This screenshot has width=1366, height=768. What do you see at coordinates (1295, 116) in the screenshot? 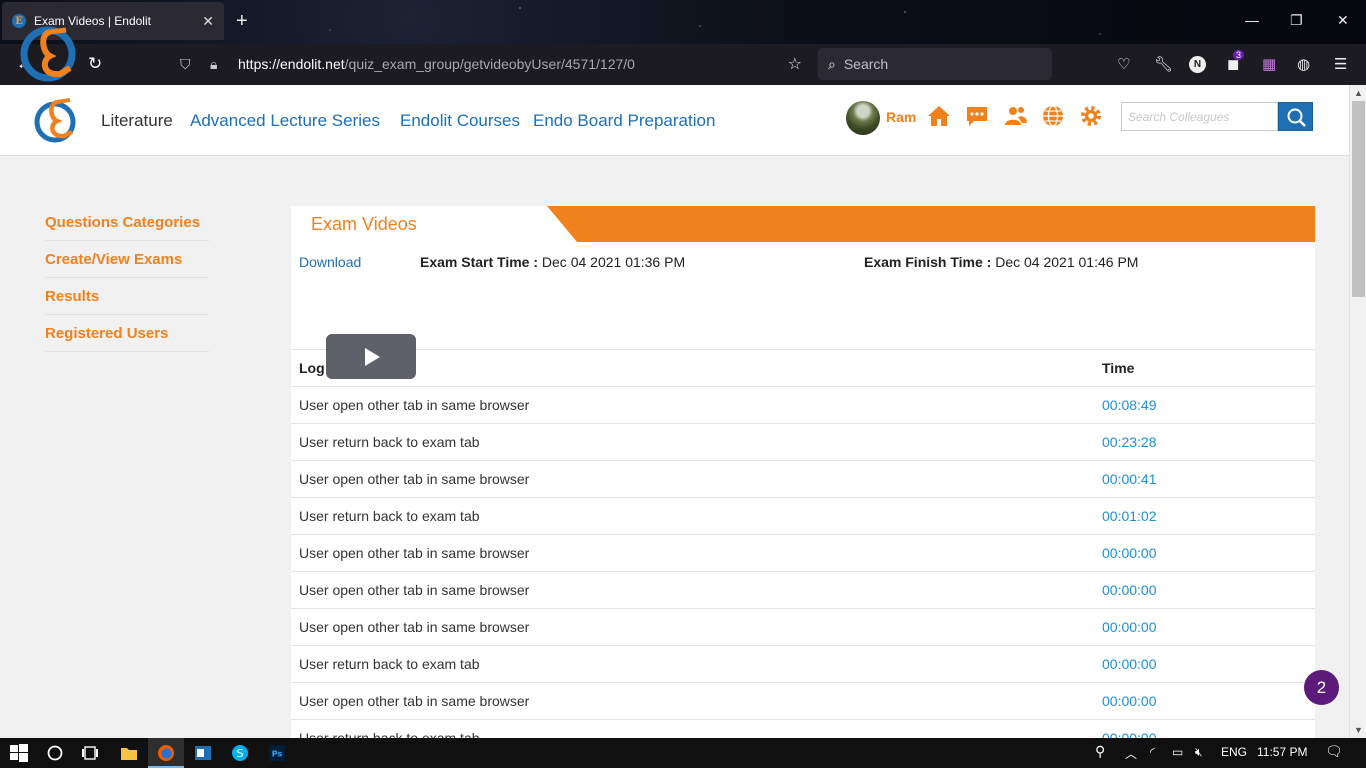
I see `search-colleagues-button` at bounding box center [1295, 116].